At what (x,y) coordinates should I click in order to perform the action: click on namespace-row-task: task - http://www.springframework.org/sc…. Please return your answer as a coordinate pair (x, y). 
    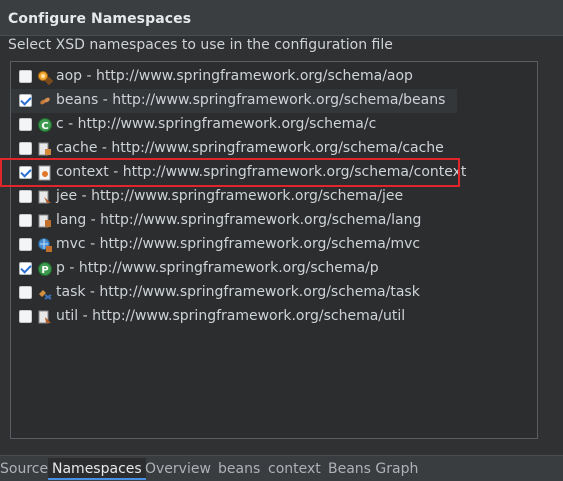
    Looking at the image, I should click on (274, 293).